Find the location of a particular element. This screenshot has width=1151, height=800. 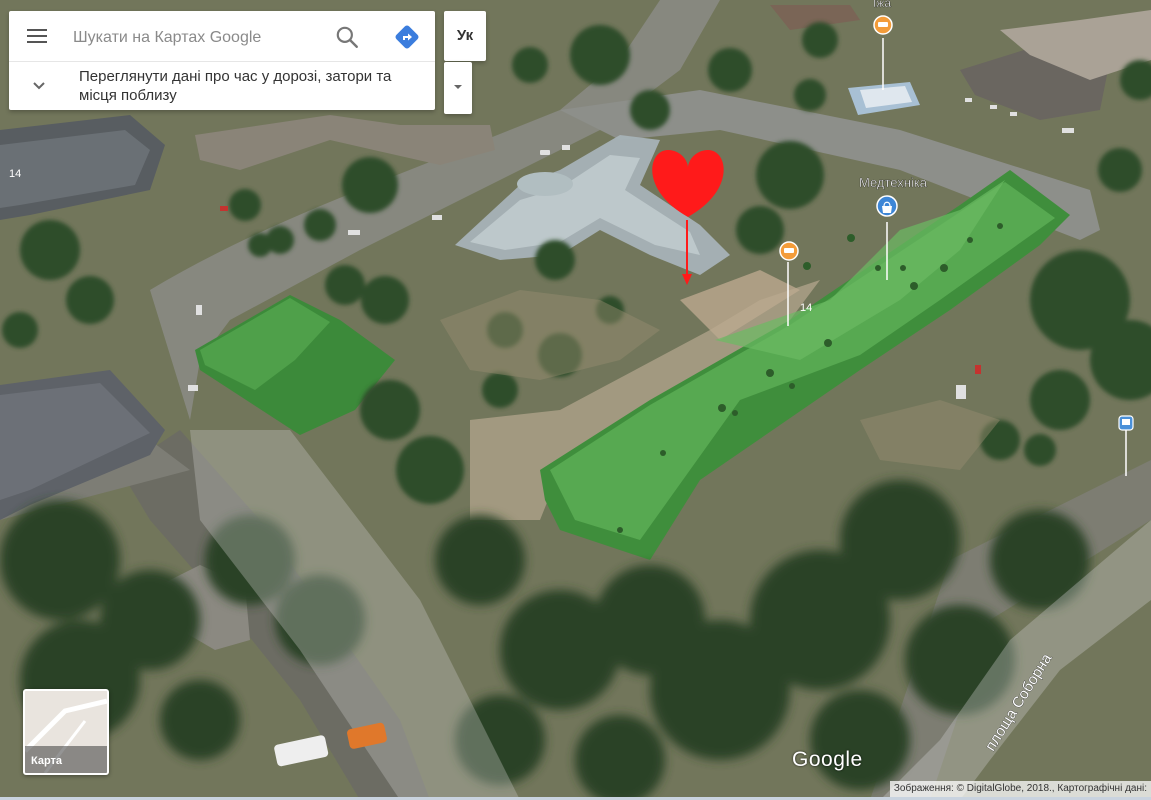

language-button: Ук is located at coordinates (465, 36).